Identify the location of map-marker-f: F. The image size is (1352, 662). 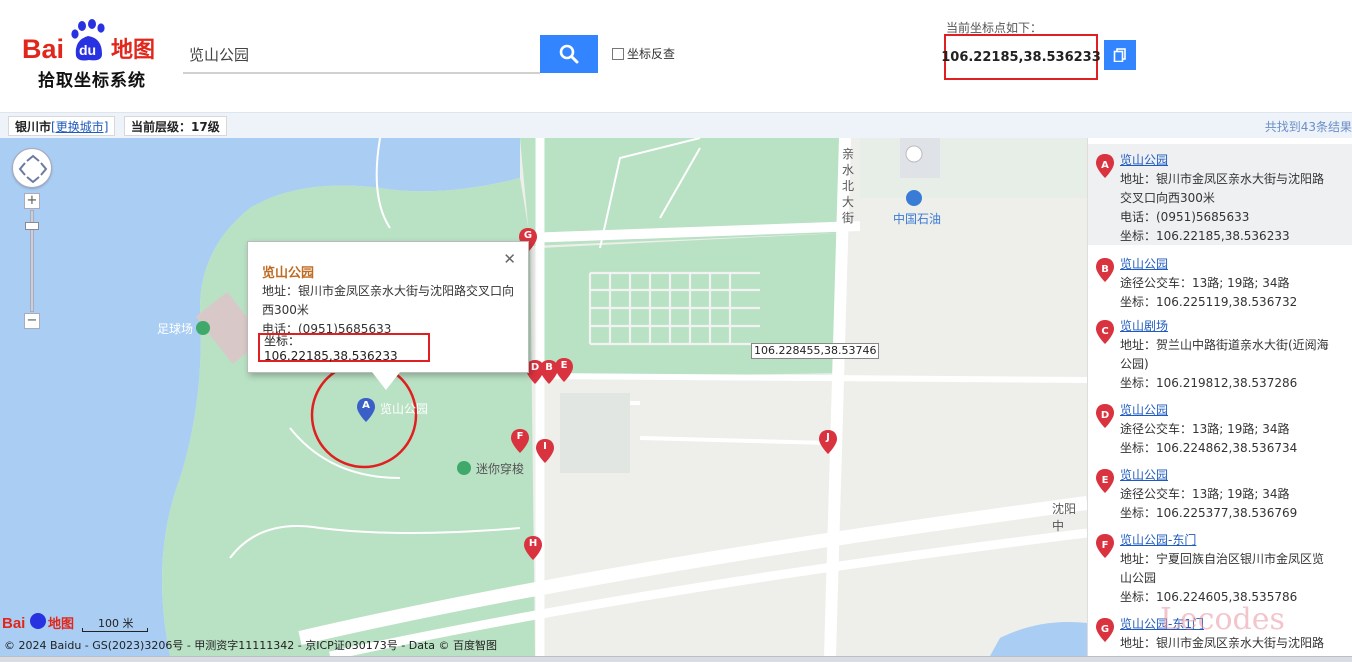
(520, 441).